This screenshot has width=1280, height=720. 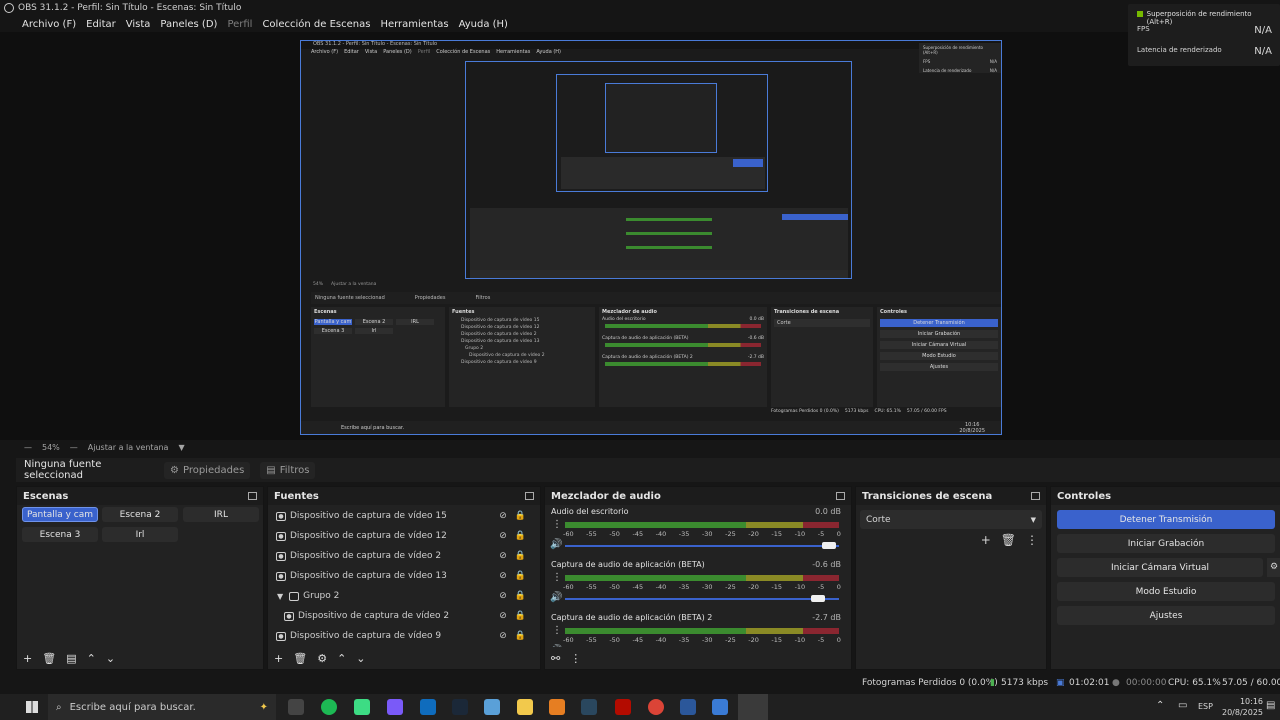 What do you see at coordinates (404, 516) in the screenshot?
I see `source-item: ● Dispositivo de captura de vídeo 15 ⊘ 🔒` at bounding box center [404, 516].